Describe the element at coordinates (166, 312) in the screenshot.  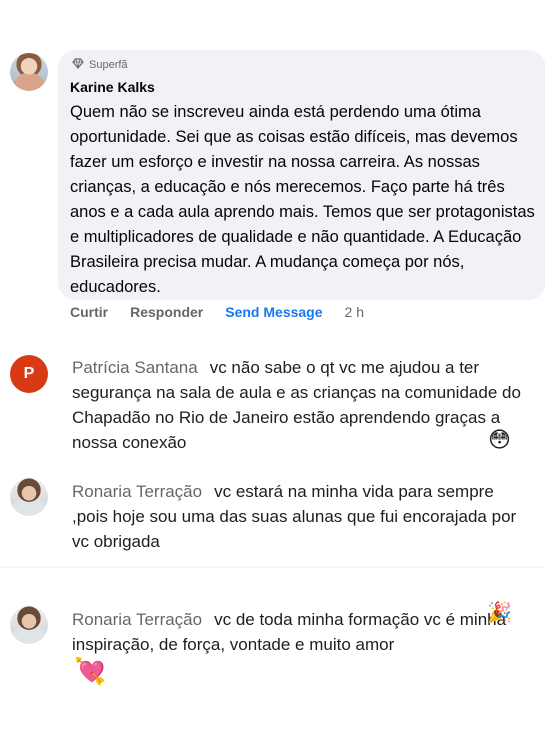
I see `reply-button: Responder` at that location.